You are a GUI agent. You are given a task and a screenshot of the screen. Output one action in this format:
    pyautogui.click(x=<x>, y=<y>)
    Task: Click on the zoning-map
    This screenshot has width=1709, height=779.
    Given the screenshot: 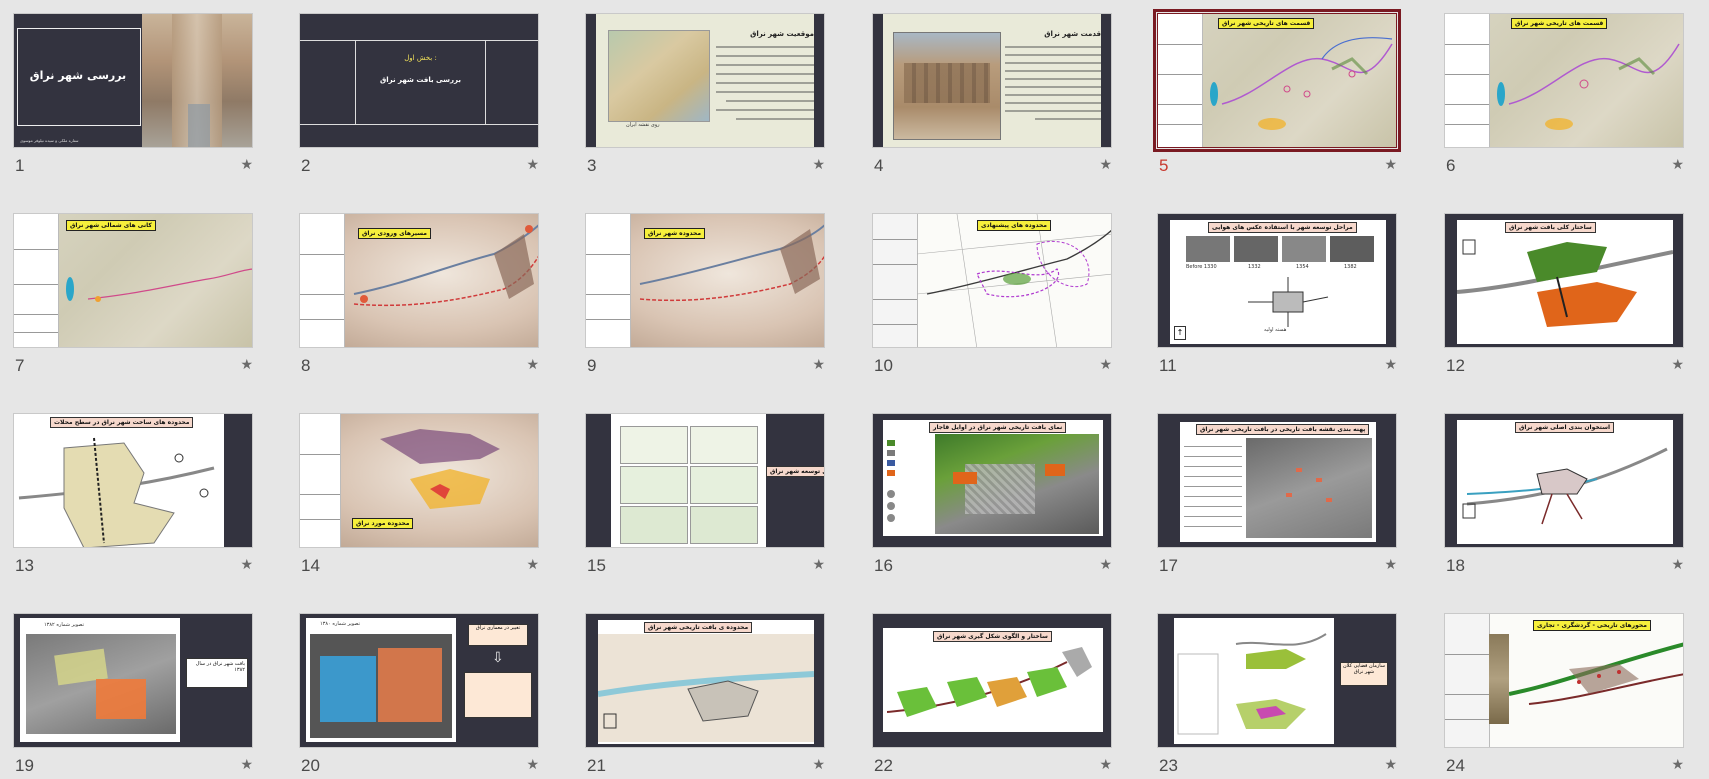 What is the action you would take?
    pyautogui.click(x=1014, y=280)
    